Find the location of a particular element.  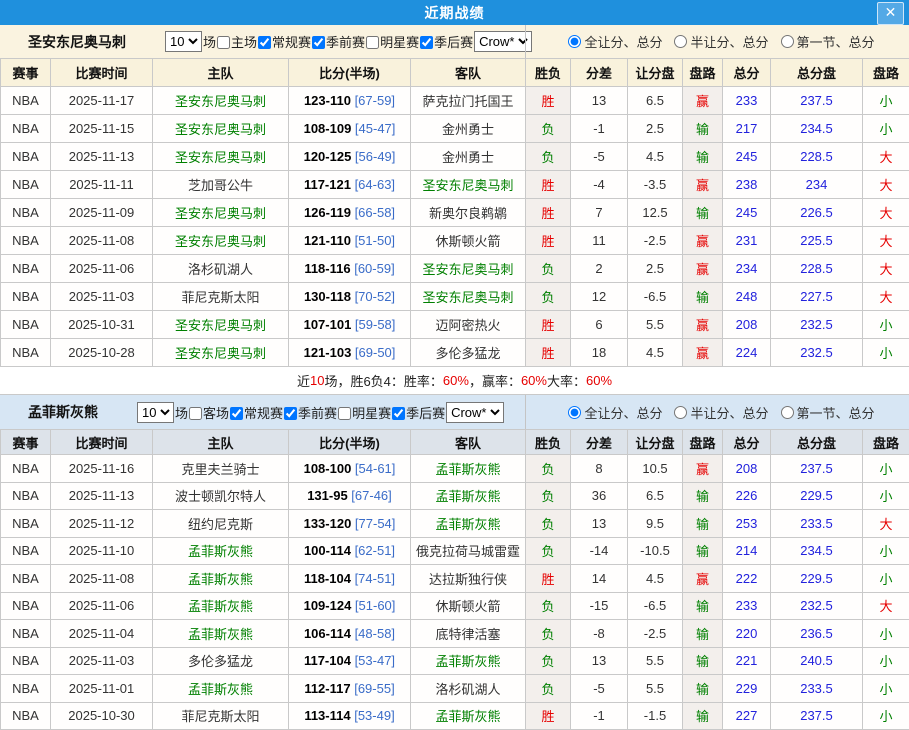

table-header-row: 赛事比赛时间主队比分(半场)客队胜负分差让分盘盘路总分总分盘盘路 is located at coordinates (455, 442).